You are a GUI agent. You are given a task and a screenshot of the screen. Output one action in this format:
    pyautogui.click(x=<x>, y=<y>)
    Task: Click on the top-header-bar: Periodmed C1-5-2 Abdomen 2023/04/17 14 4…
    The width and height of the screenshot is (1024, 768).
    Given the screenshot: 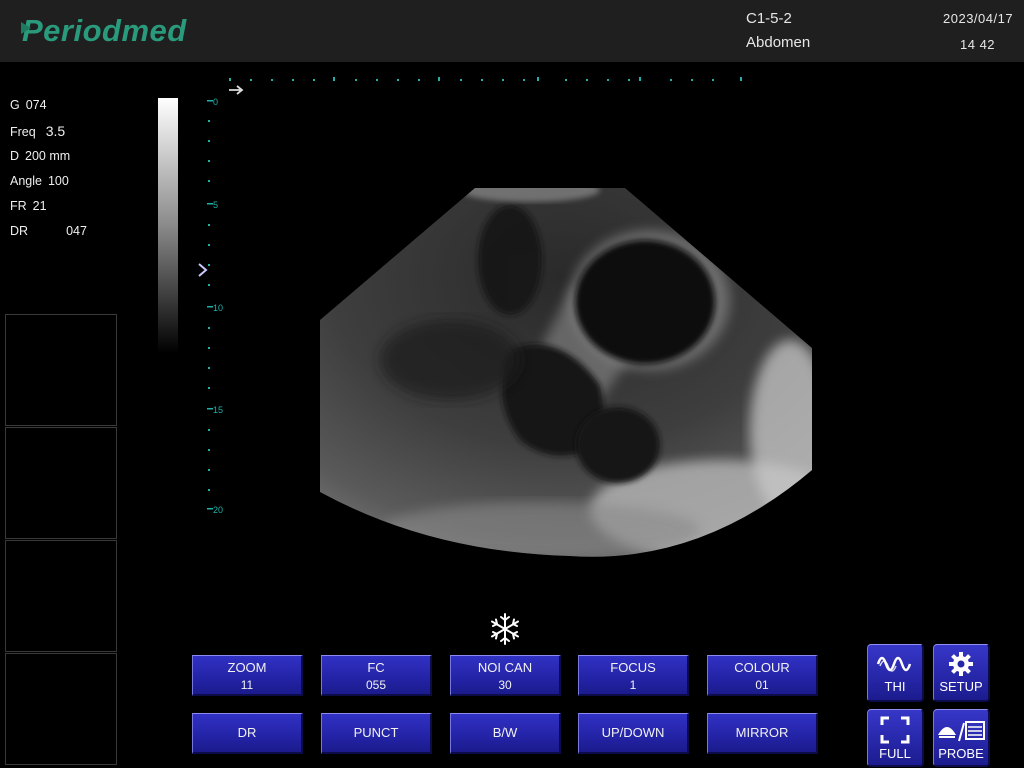 What is the action you would take?
    pyautogui.click(x=512, y=31)
    